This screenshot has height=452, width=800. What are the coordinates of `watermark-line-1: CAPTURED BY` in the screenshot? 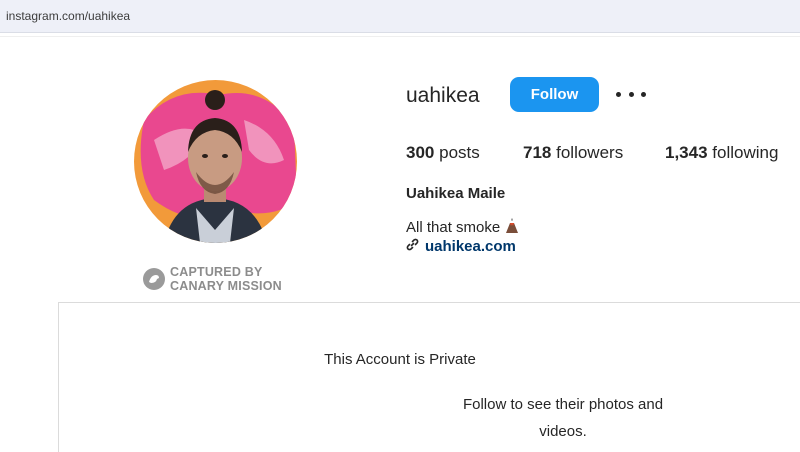 It's located at (216, 272).